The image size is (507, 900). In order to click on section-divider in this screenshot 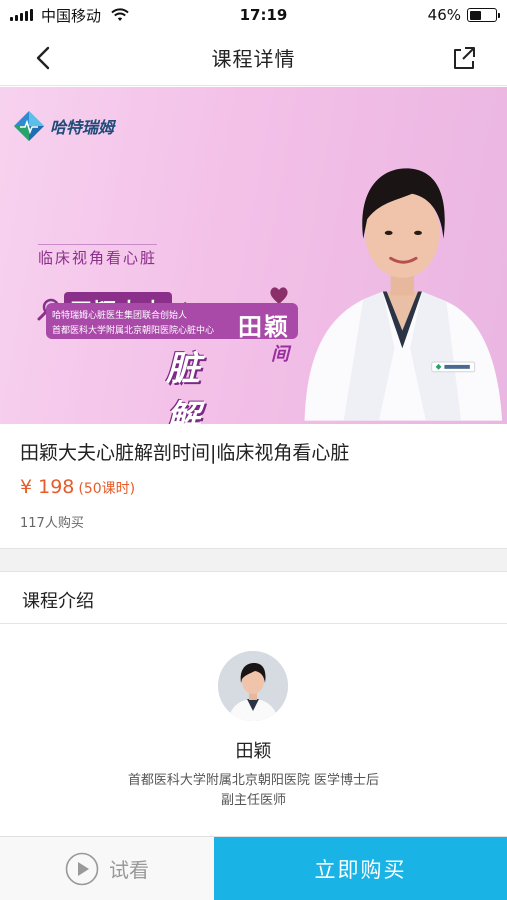, I will do `click(253, 560)`.